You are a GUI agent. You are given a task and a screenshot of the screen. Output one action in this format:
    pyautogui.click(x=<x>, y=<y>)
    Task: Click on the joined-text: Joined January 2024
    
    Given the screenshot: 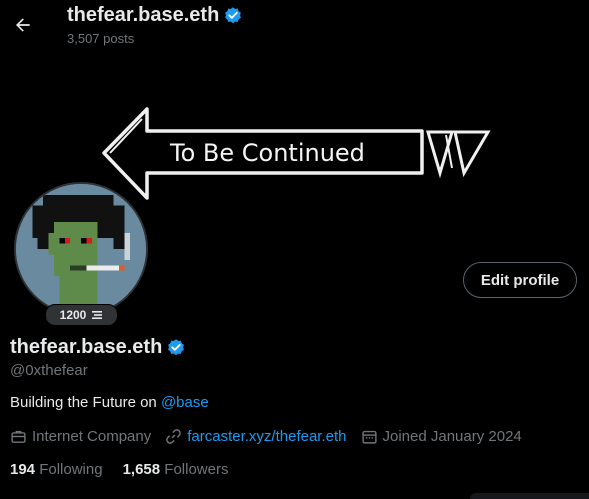 What is the action you would take?
    pyautogui.click(x=452, y=436)
    